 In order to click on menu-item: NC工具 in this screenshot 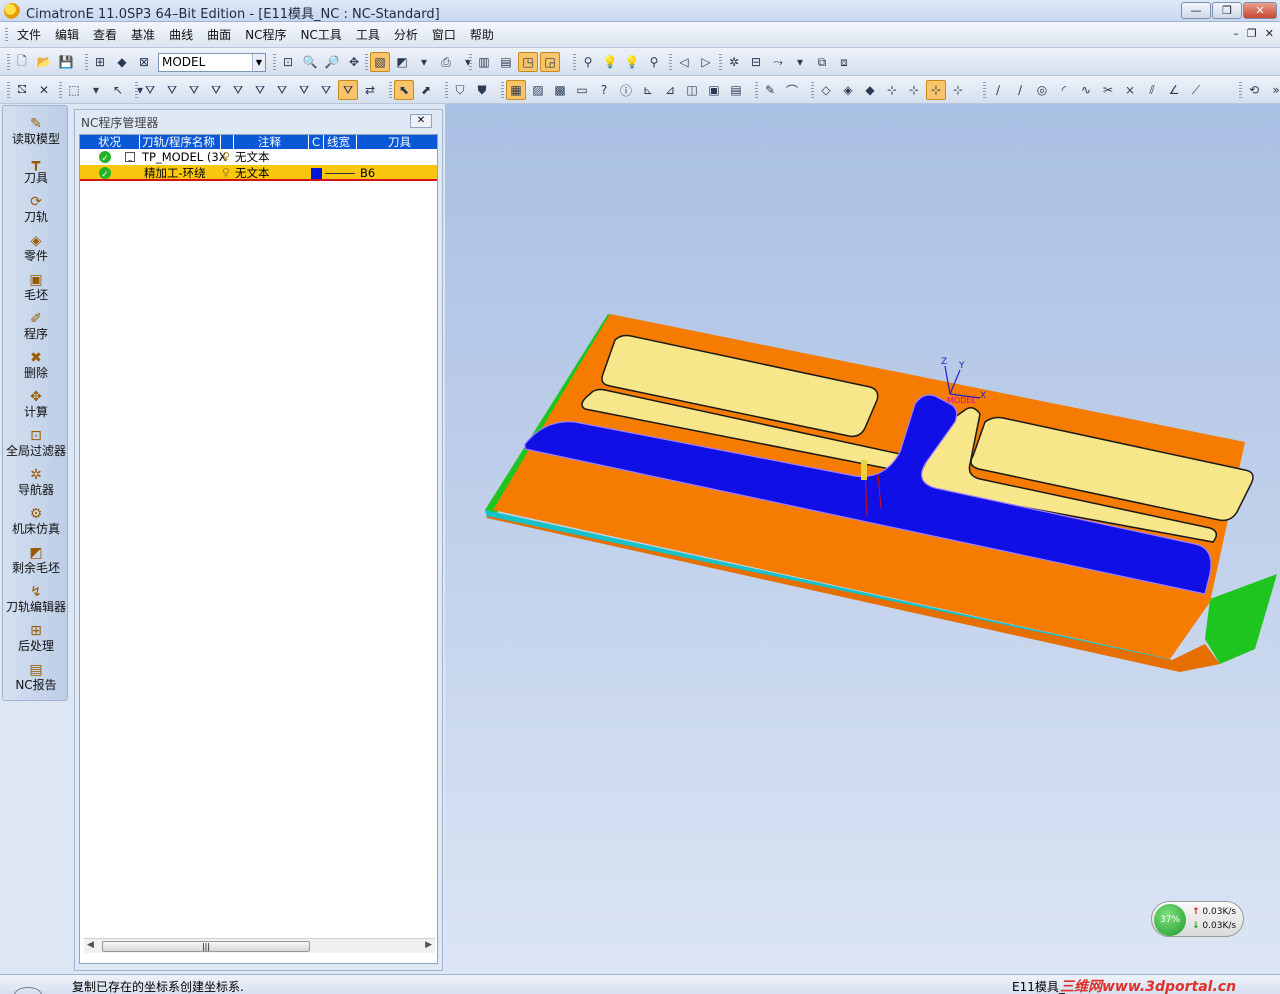, I will do `click(320, 35)`.